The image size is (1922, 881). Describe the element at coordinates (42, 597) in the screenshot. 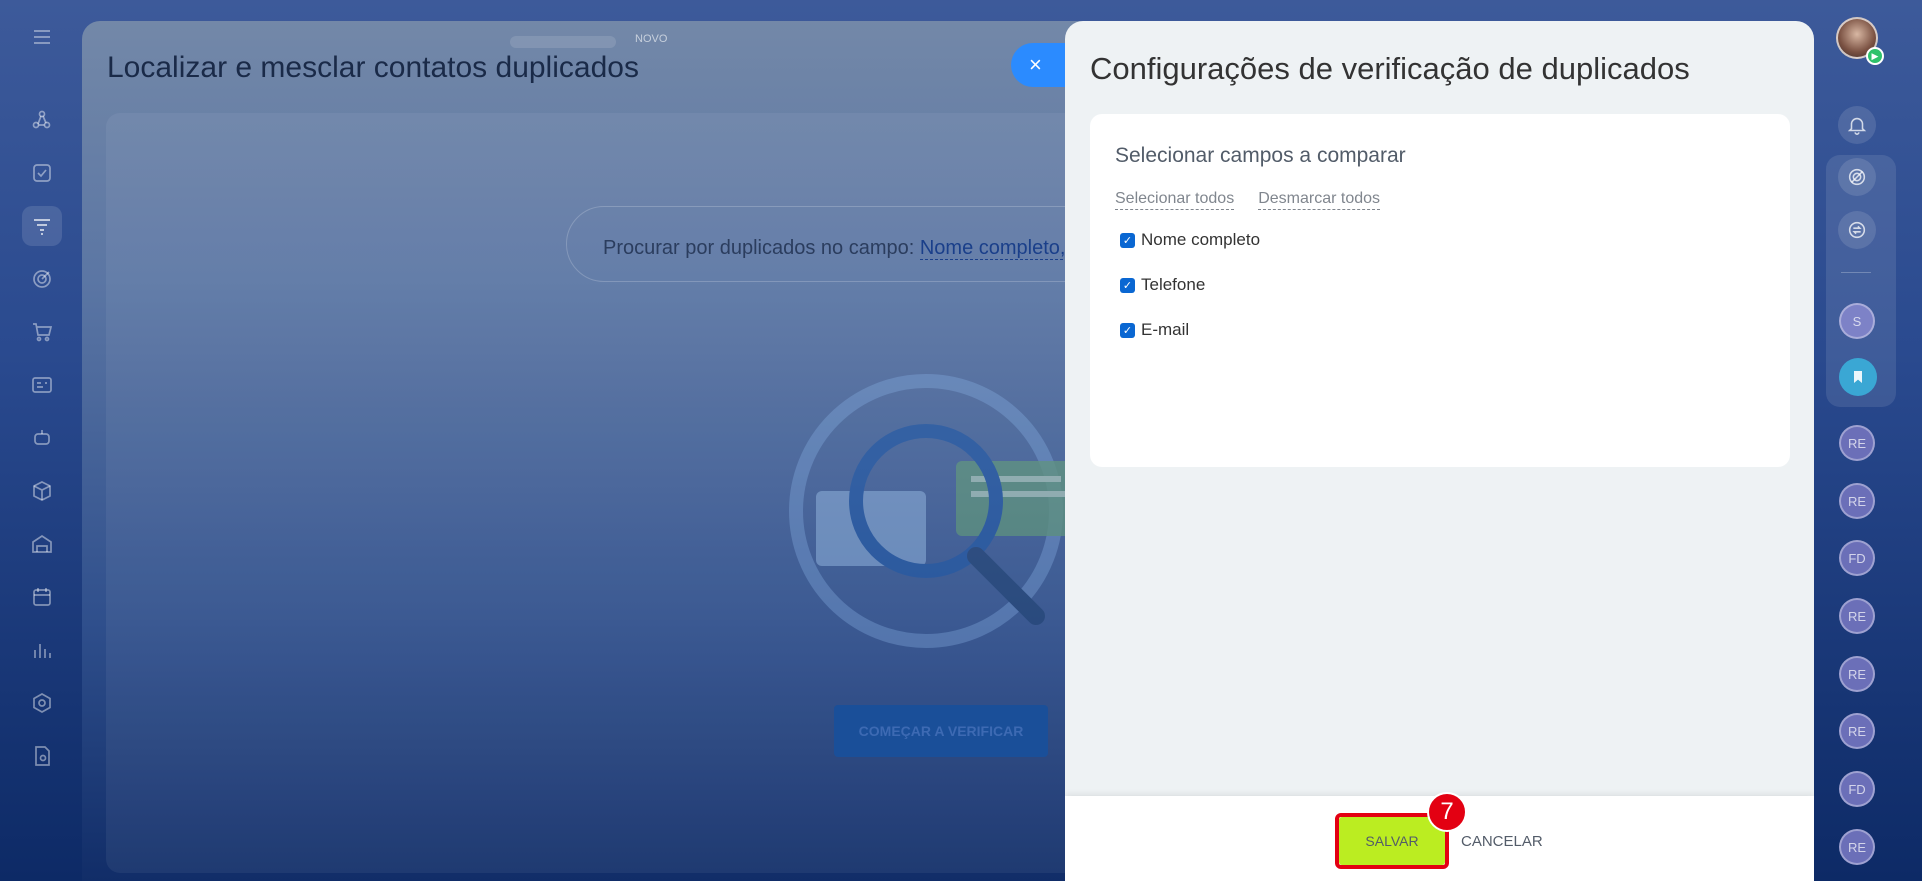

I see `calendar-icon` at that location.